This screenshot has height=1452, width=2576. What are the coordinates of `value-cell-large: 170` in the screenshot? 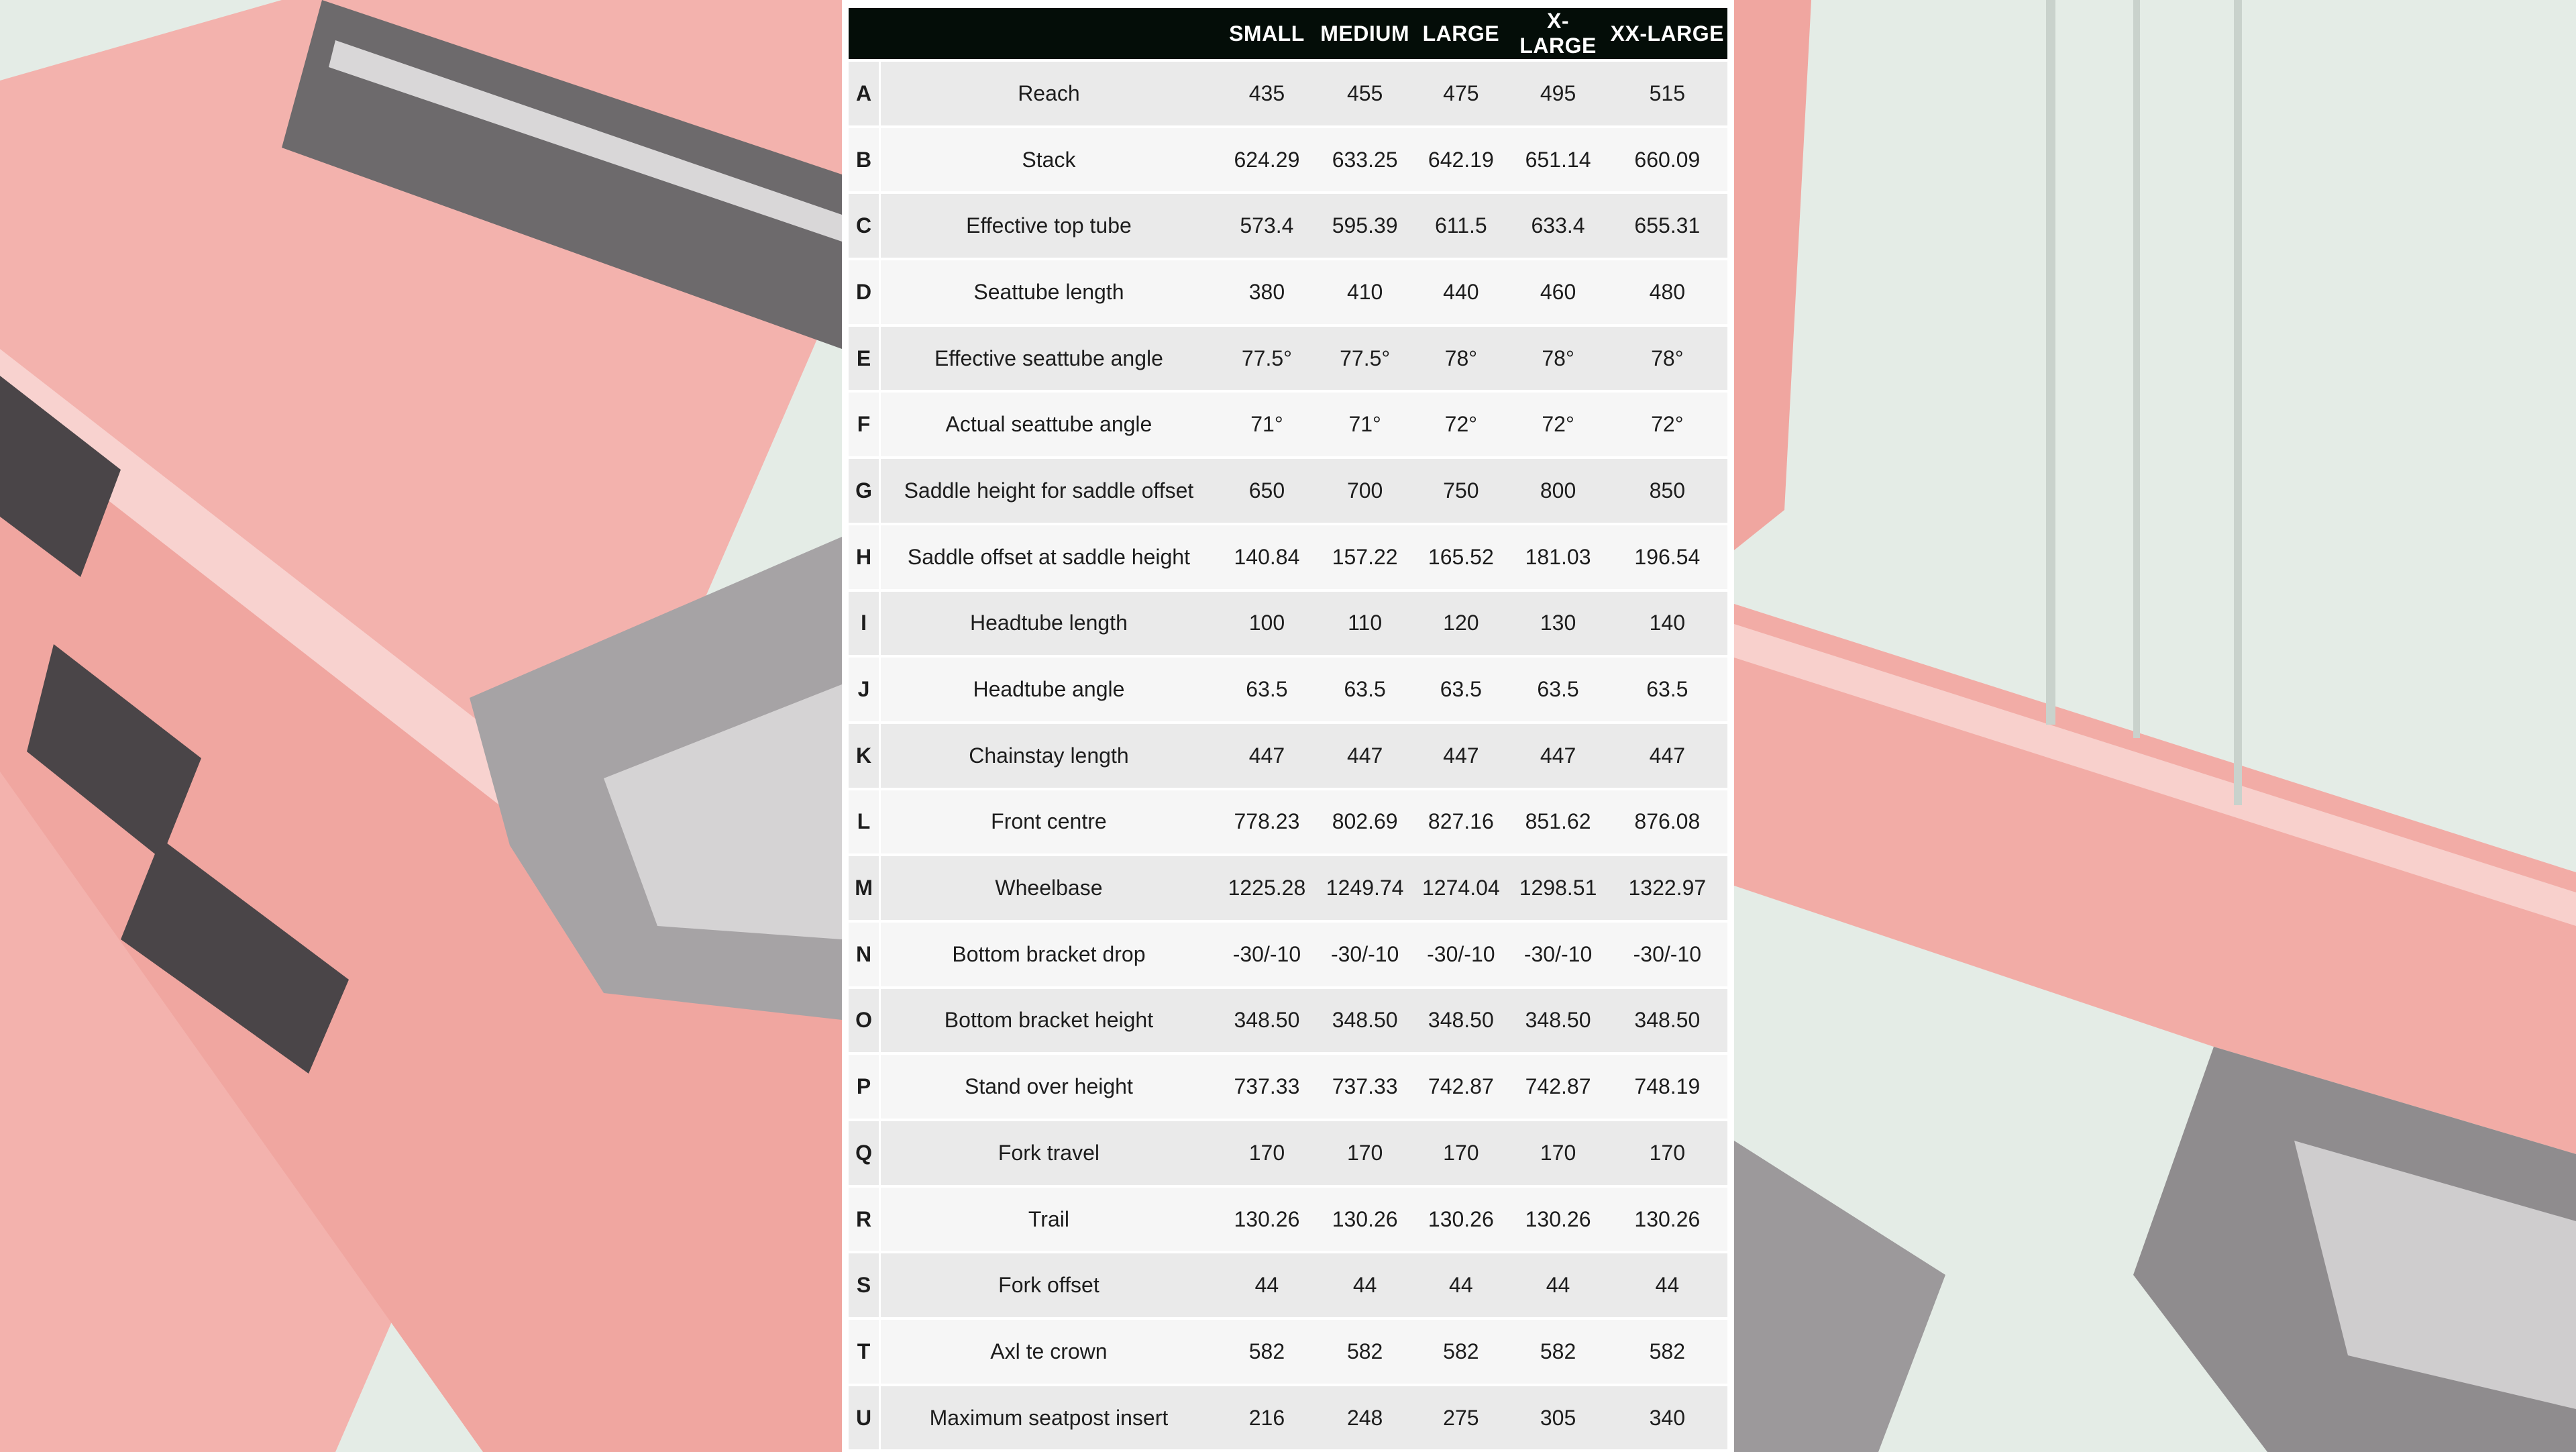 It's located at (1461, 1153).